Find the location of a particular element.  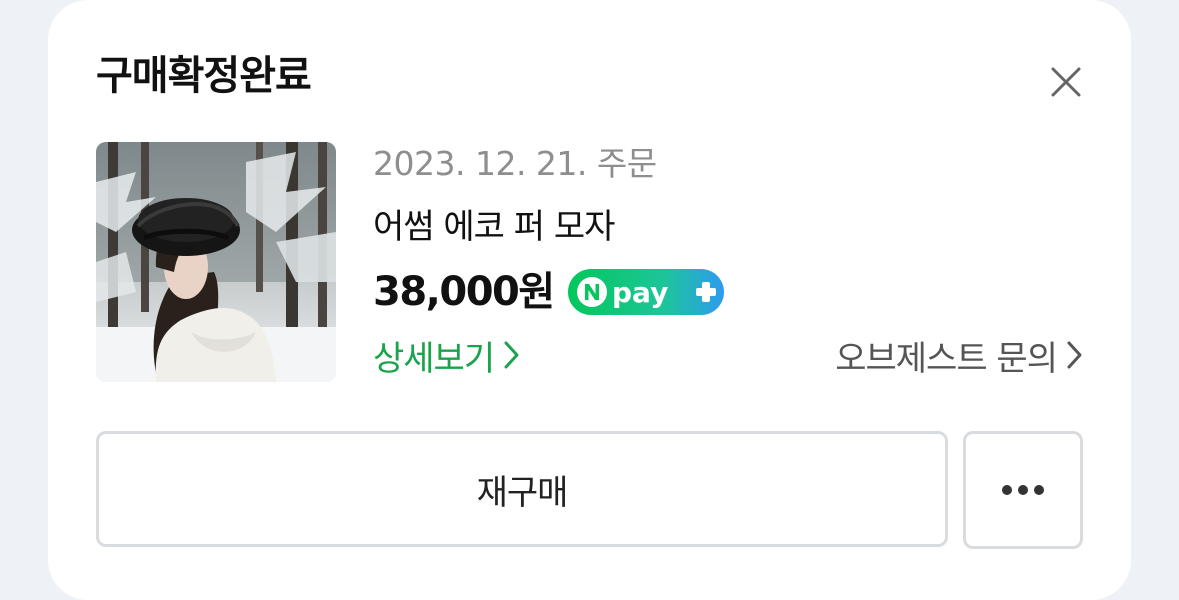

view-details-link: 상세보기 is located at coordinates (447, 355).